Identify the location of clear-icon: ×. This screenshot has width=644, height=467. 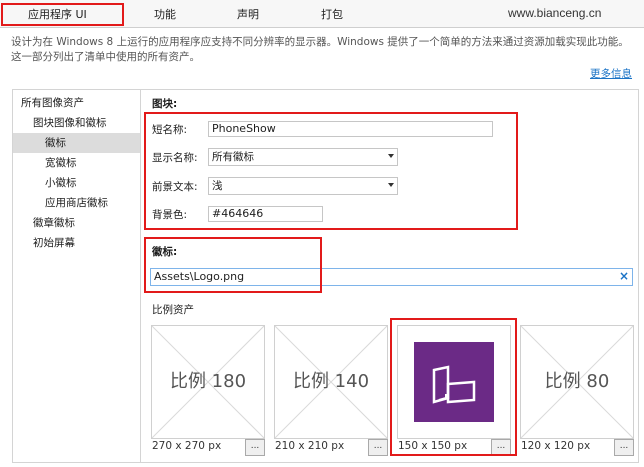
(624, 276).